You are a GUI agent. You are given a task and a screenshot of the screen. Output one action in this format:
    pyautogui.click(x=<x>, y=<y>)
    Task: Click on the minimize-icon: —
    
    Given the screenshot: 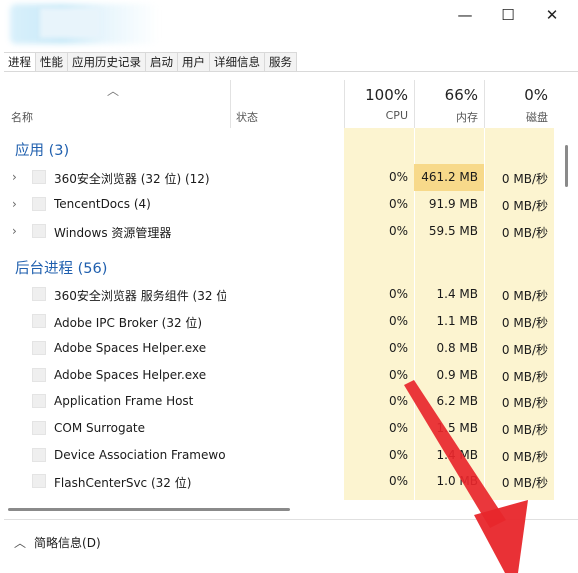 What is the action you would take?
    pyautogui.click(x=465, y=15)
    